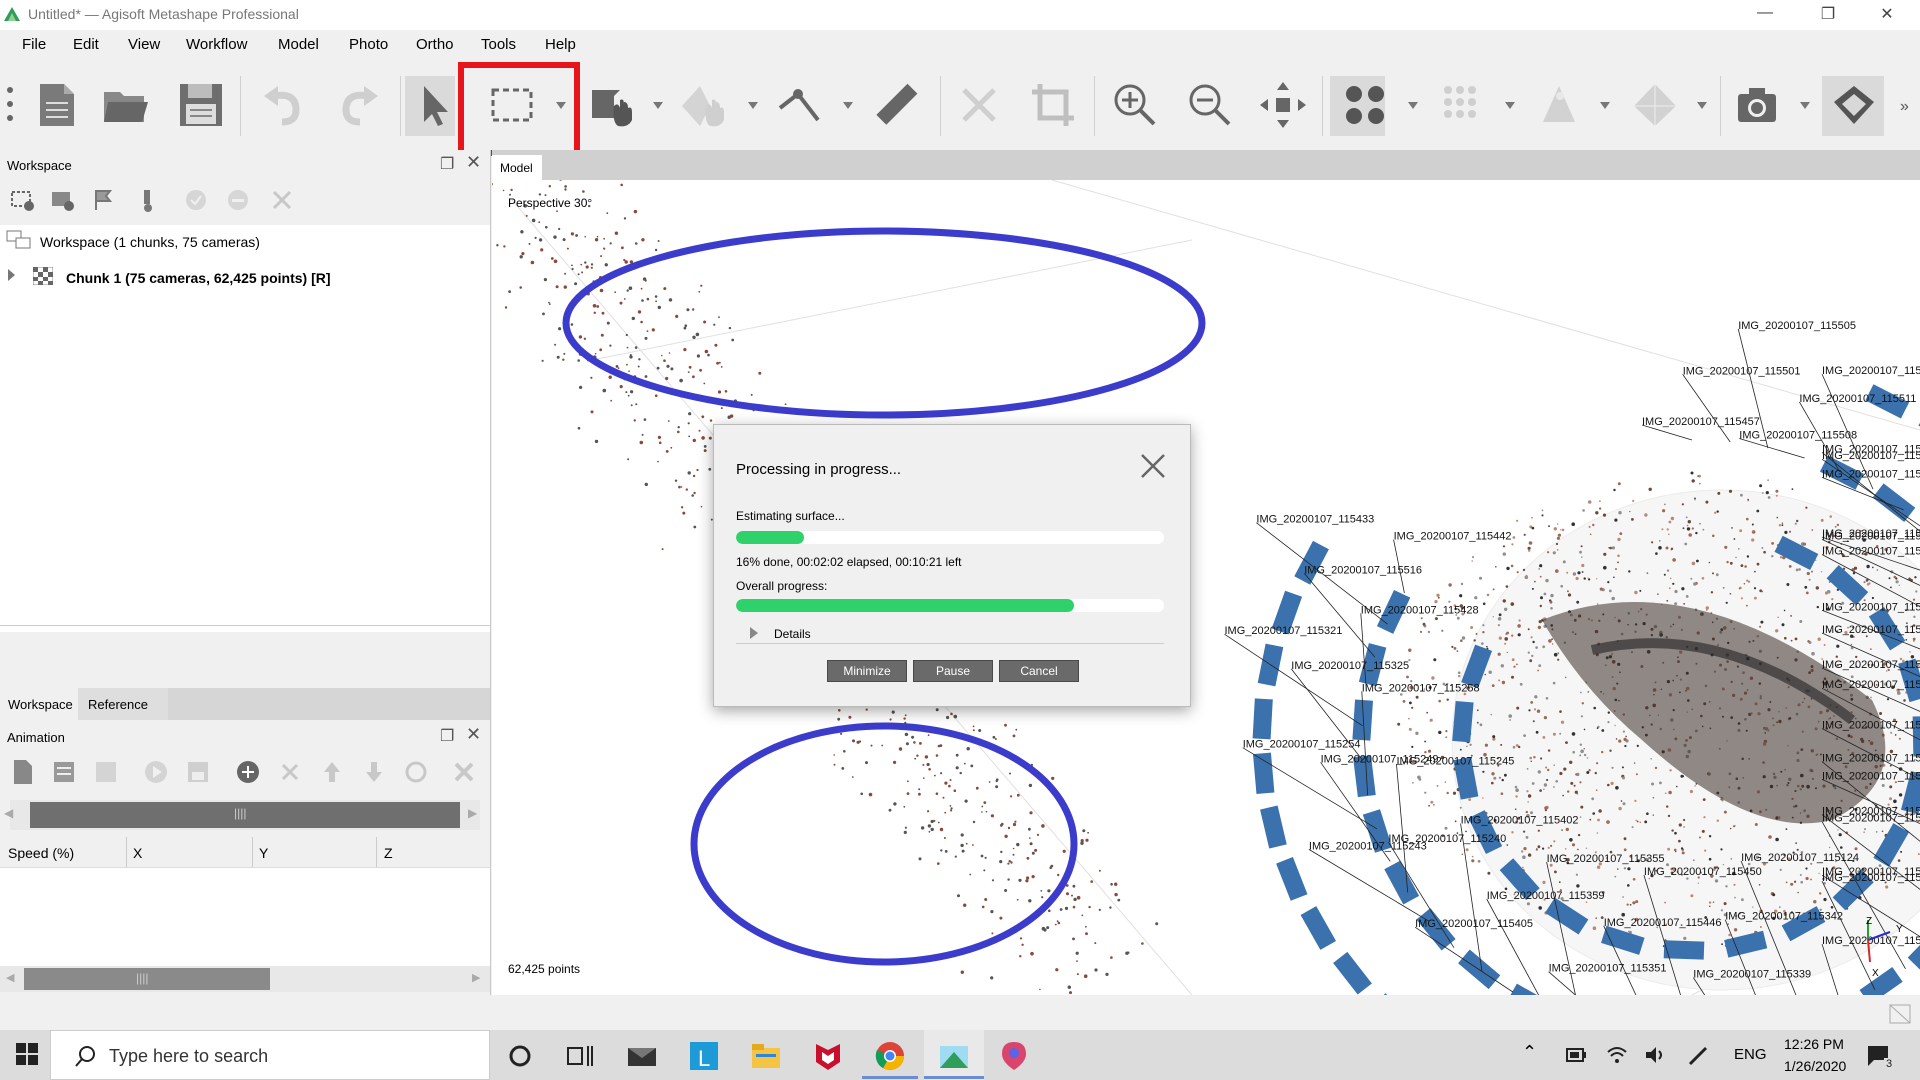 This screenshot has width=1920, height=1080. What do you see at coordinates (368, 44) in the screenshot?
I see `menu-photo: Photo` at bounding box center [368, 44].